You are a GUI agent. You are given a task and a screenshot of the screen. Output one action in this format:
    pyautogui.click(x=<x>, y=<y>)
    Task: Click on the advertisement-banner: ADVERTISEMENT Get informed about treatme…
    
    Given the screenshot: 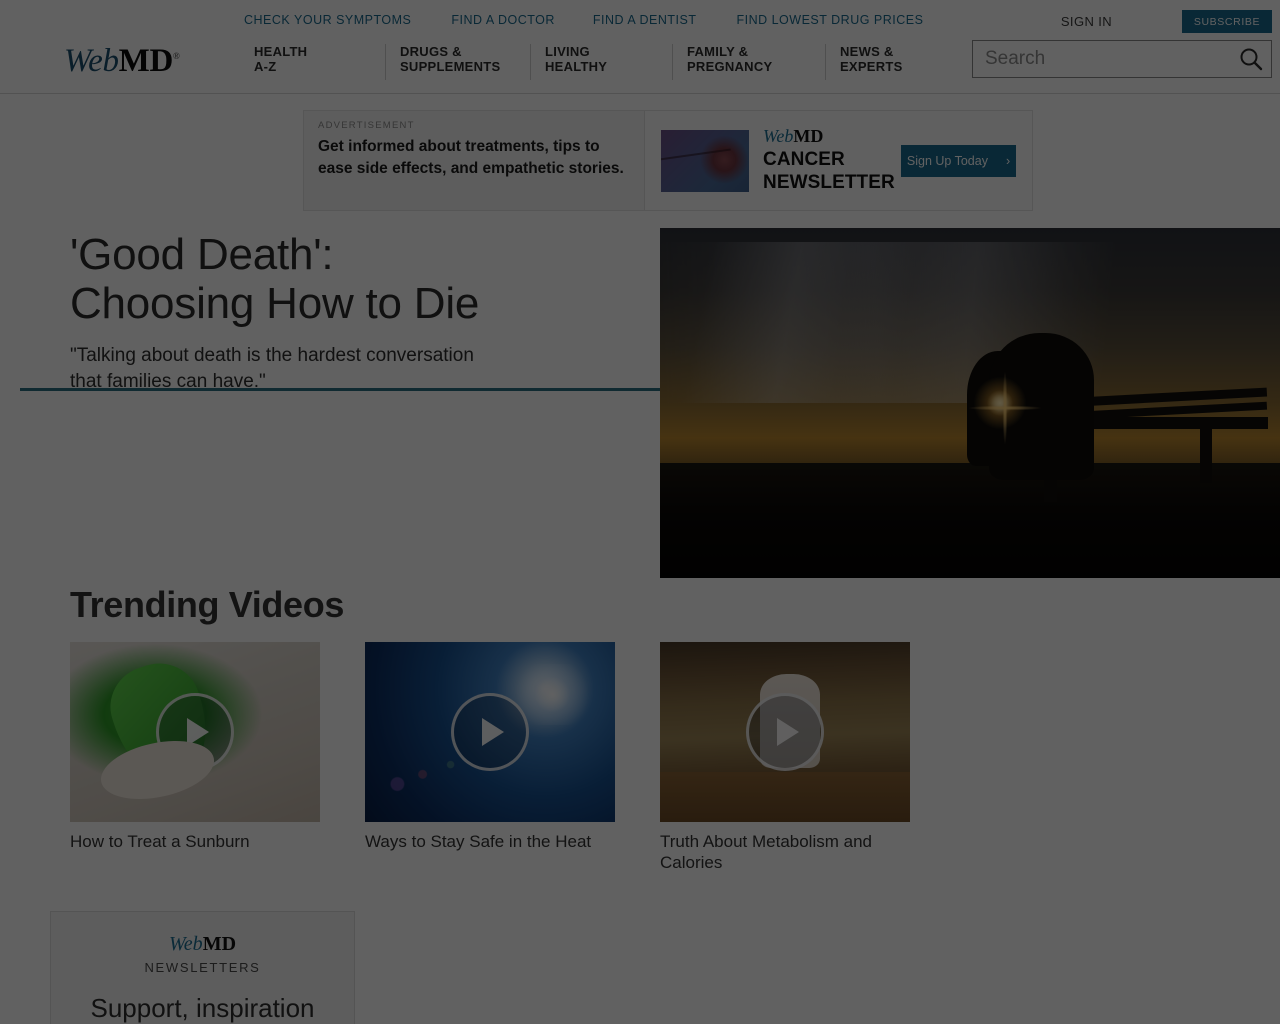 What is the action you would take?
    pyautogui.click(x=668, y=160)
    